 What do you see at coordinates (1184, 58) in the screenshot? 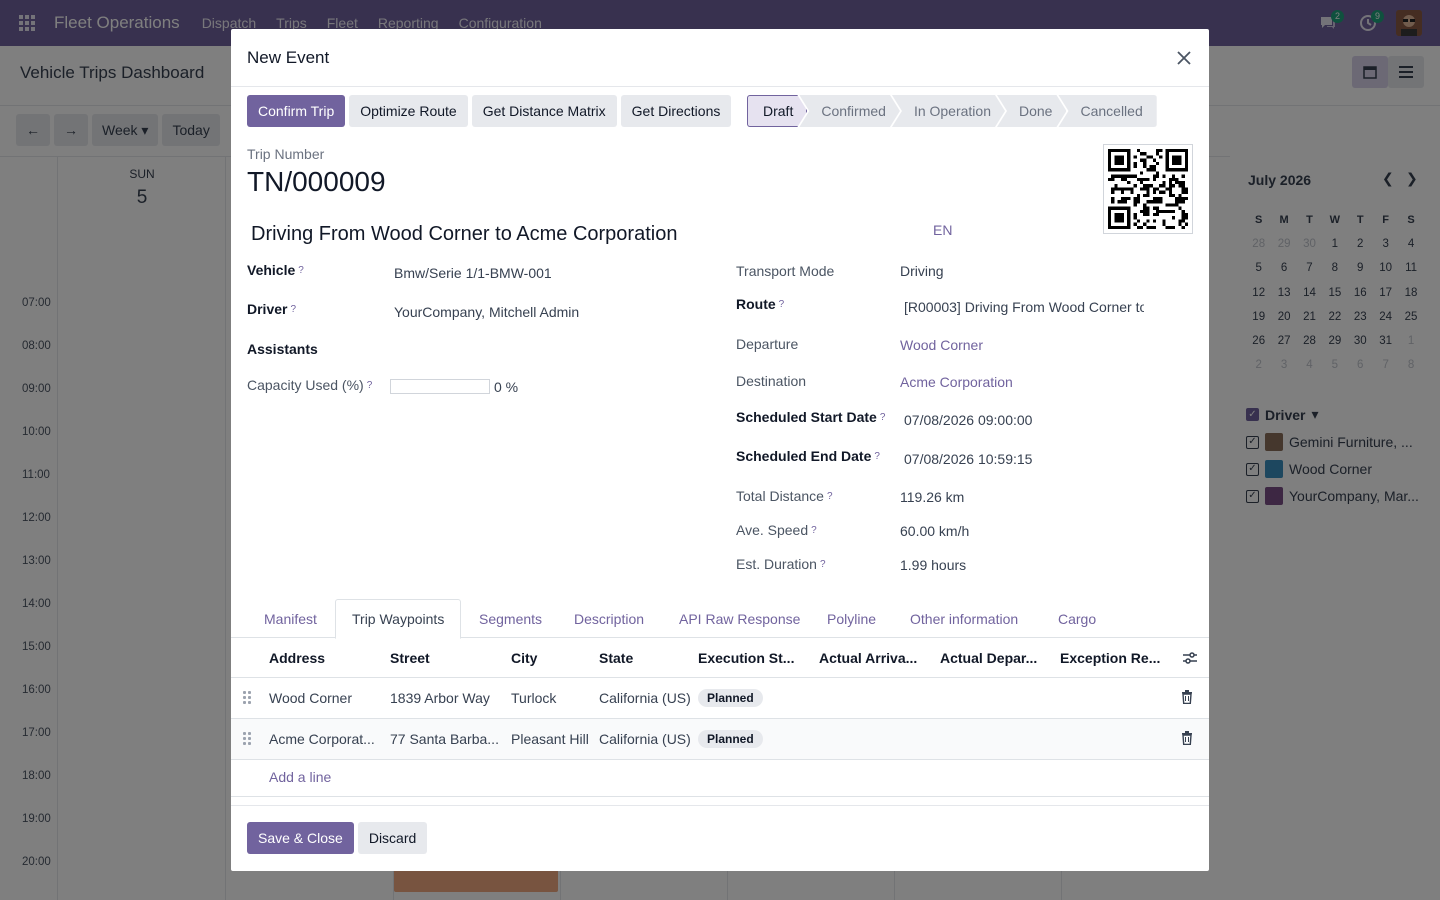
I see `close-icon` at bounding box center [1184, 58].